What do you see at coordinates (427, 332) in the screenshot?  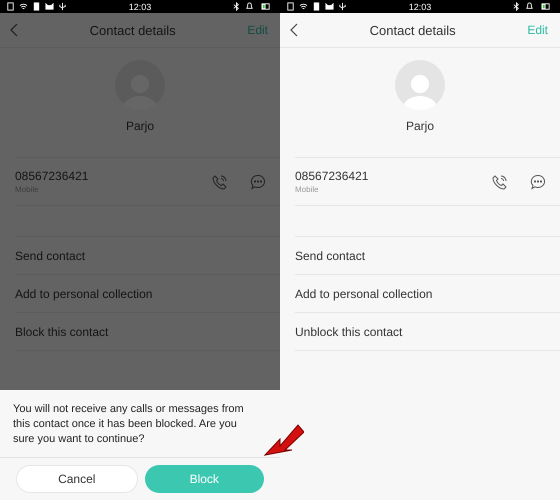 I see `menu-item: Unblock this contact` at bounding box center [427, 332].